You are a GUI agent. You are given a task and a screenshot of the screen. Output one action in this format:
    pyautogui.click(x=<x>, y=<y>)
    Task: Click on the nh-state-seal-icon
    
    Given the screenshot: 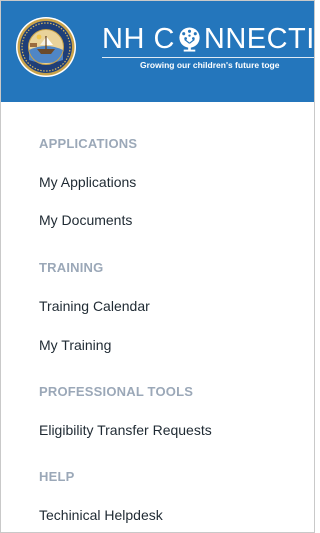 What is the action you would take?
    pyautogui.click(x=46, y=47)
    